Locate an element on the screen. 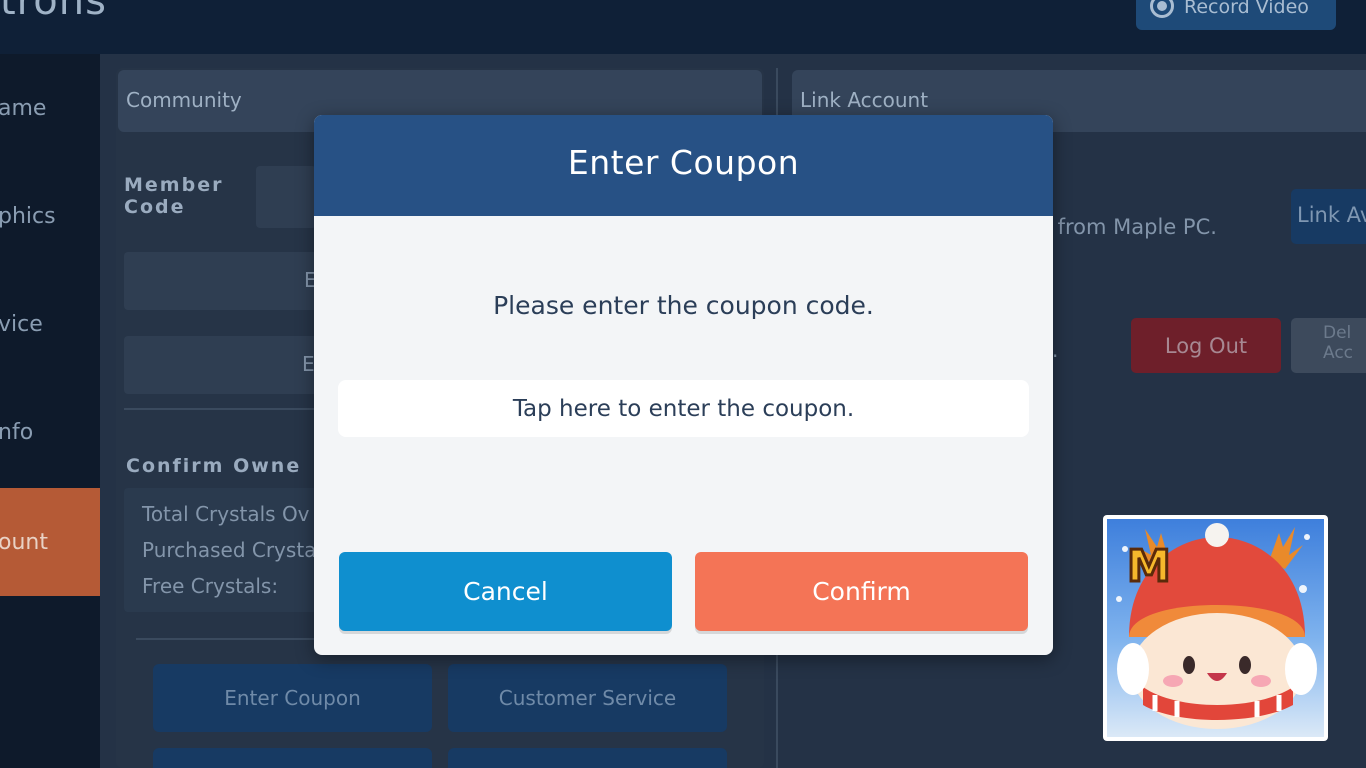  purchased-crystals-label: Purchased Crysta is located at coordinates (229, 550).